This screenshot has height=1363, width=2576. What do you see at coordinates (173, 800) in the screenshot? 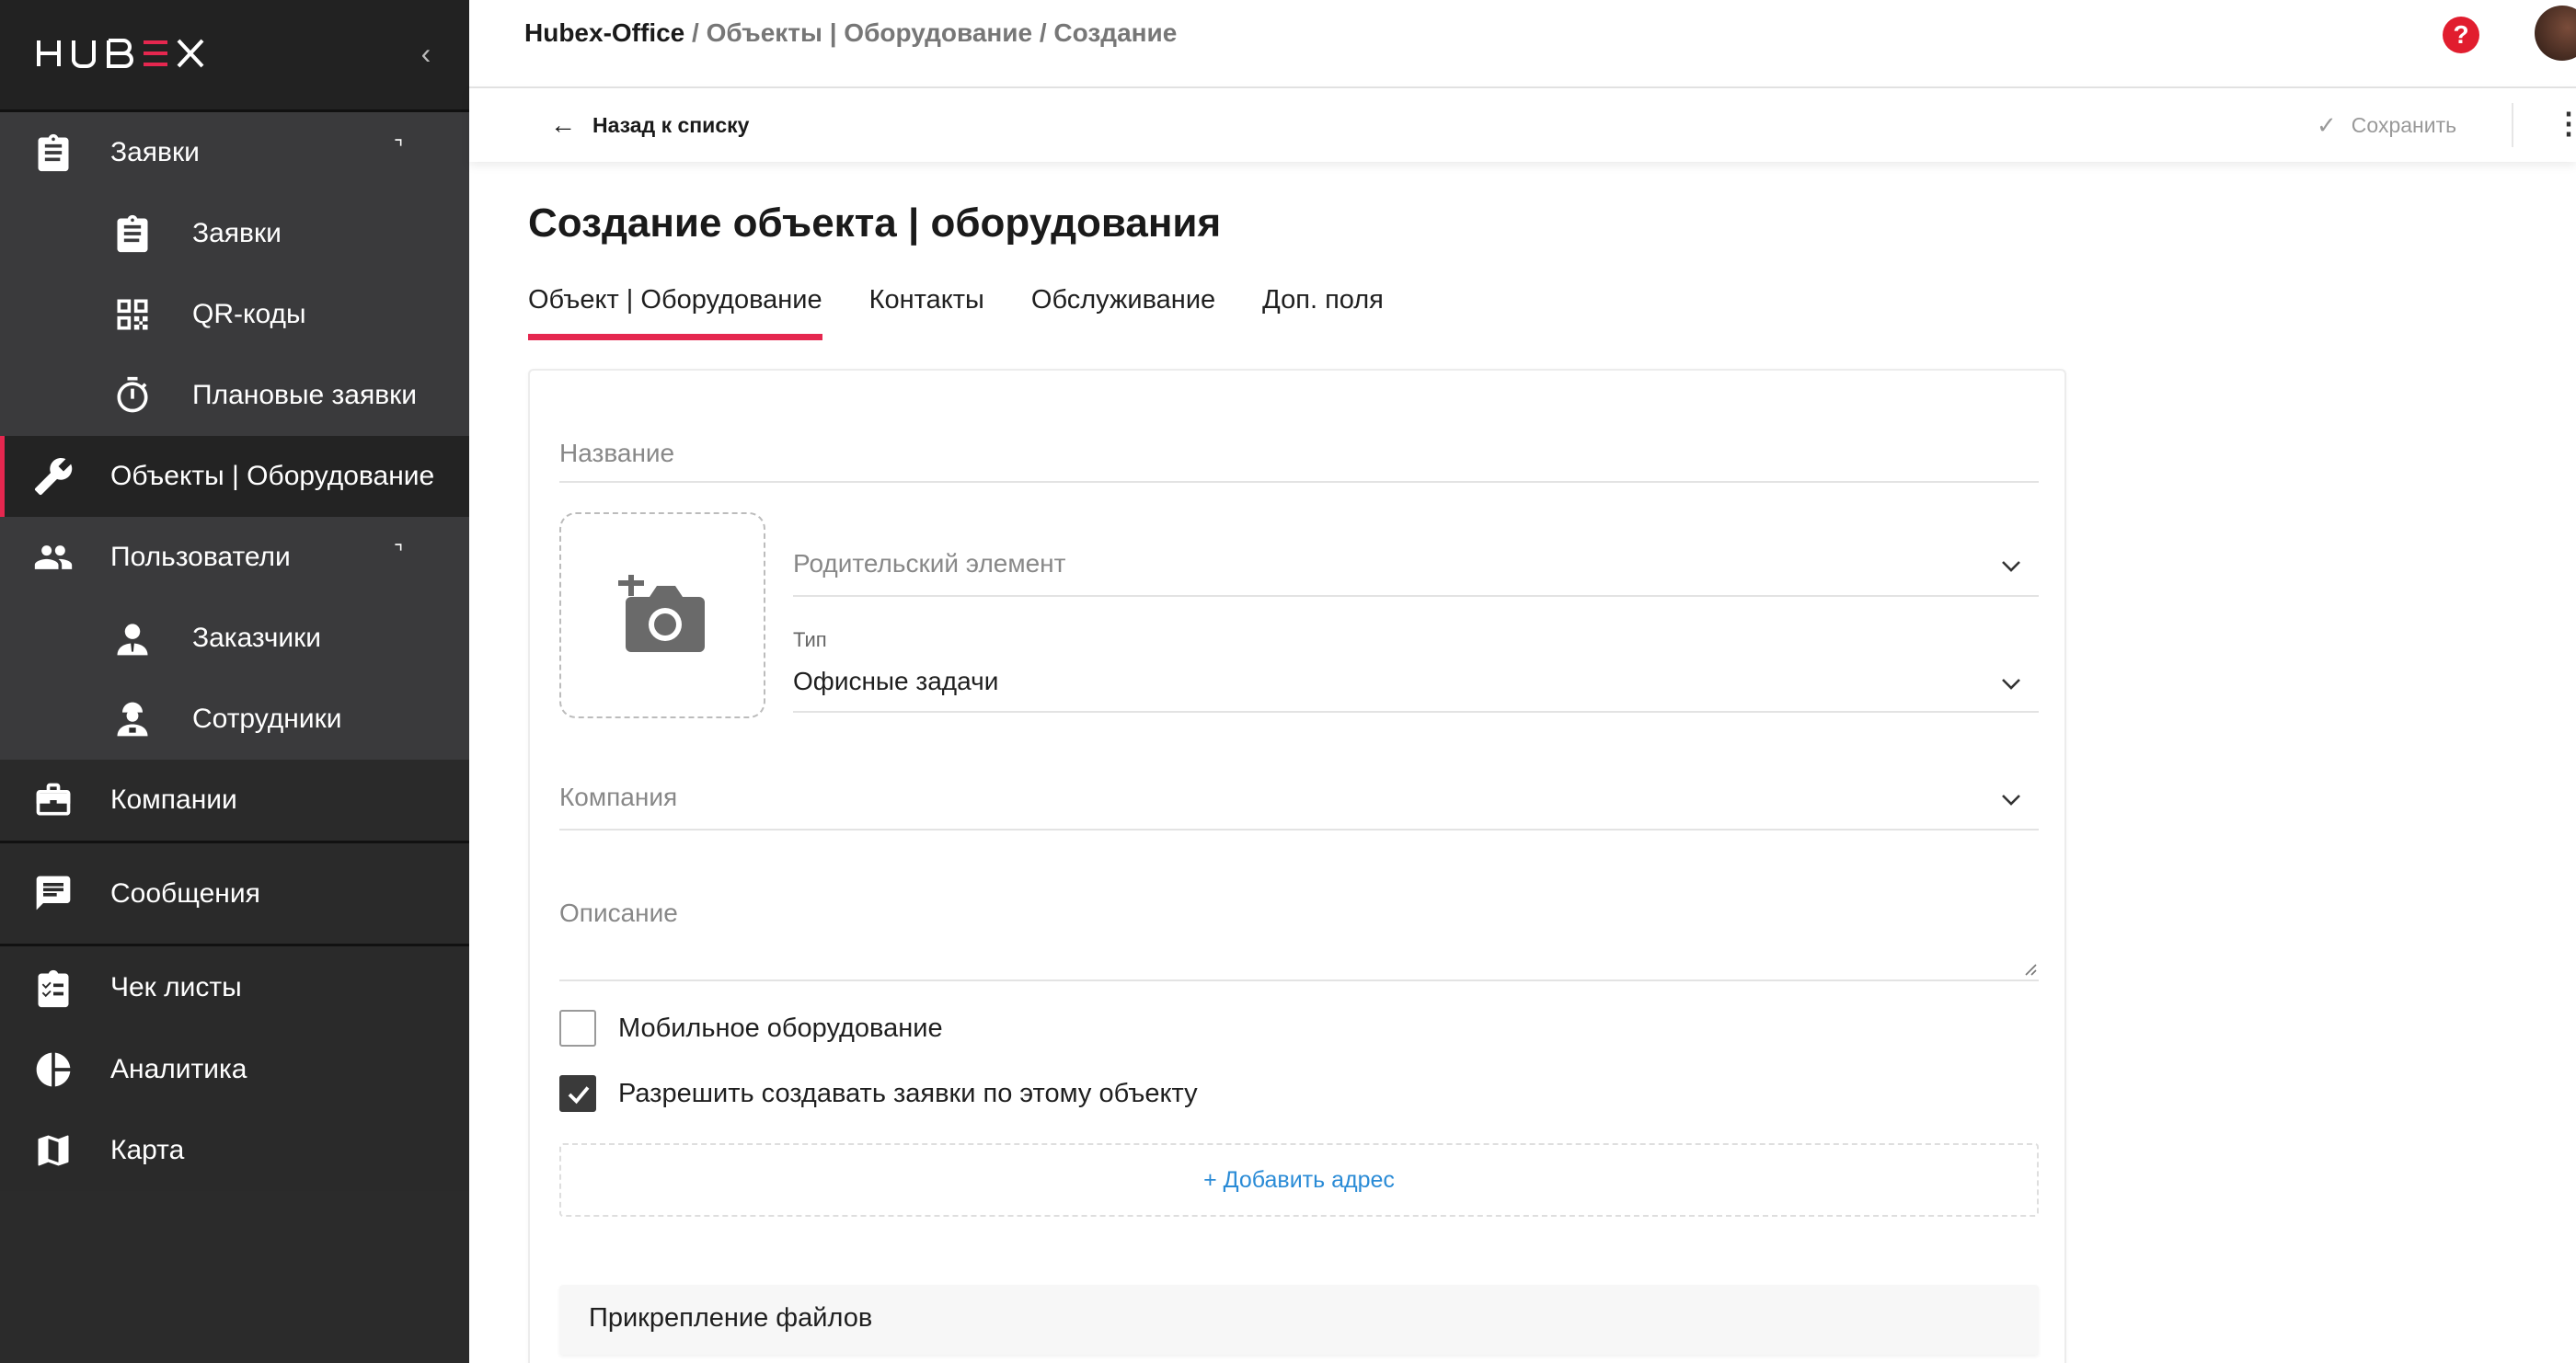
I see `sidebar-item-label: Компании` at bounding box center [173, 800].